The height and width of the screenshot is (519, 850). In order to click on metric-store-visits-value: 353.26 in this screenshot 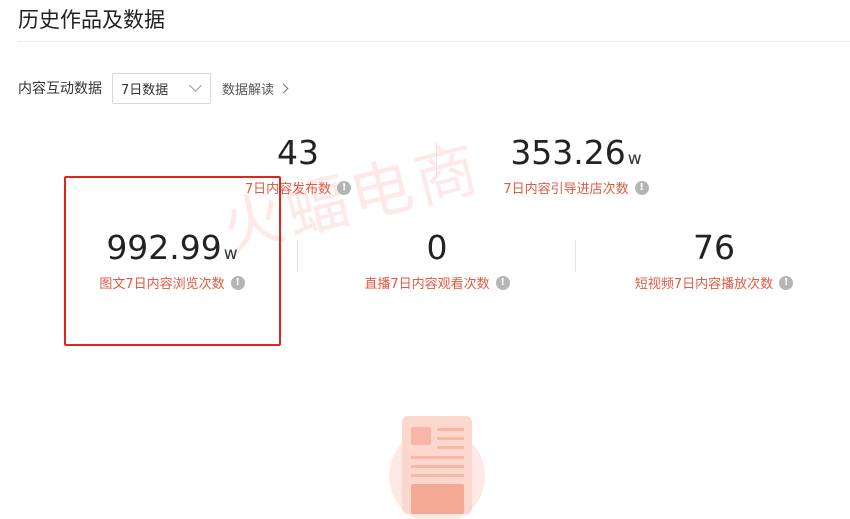, I will do `click(568, 152)`.